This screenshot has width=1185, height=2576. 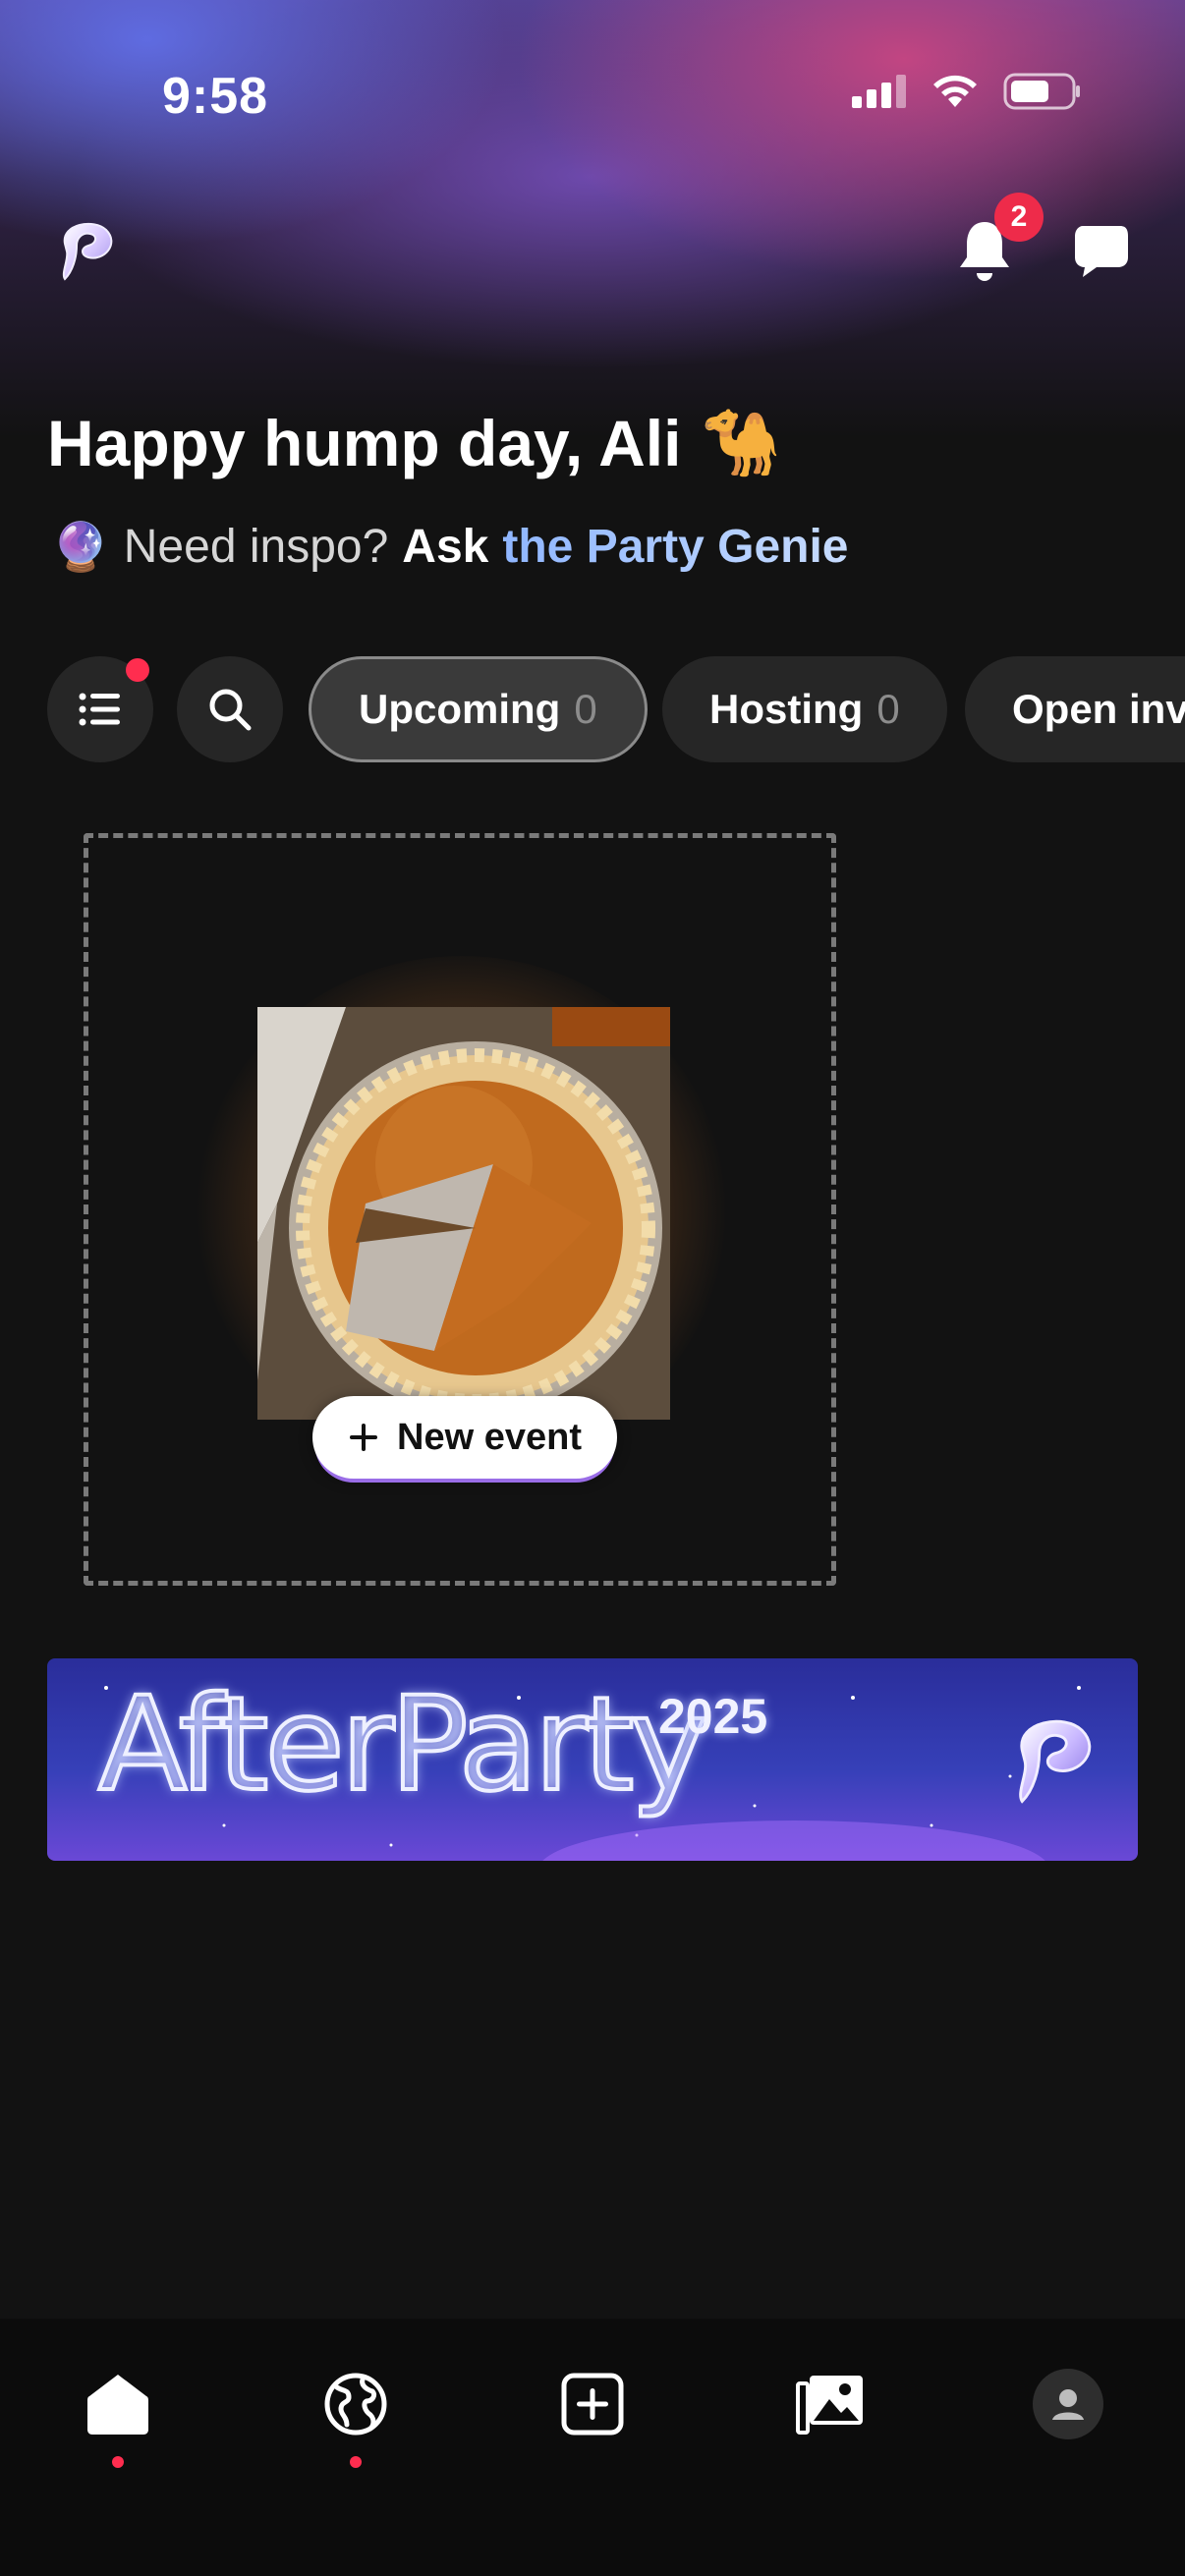 I want to click on globe-icon, so click(x=355, y=2404).